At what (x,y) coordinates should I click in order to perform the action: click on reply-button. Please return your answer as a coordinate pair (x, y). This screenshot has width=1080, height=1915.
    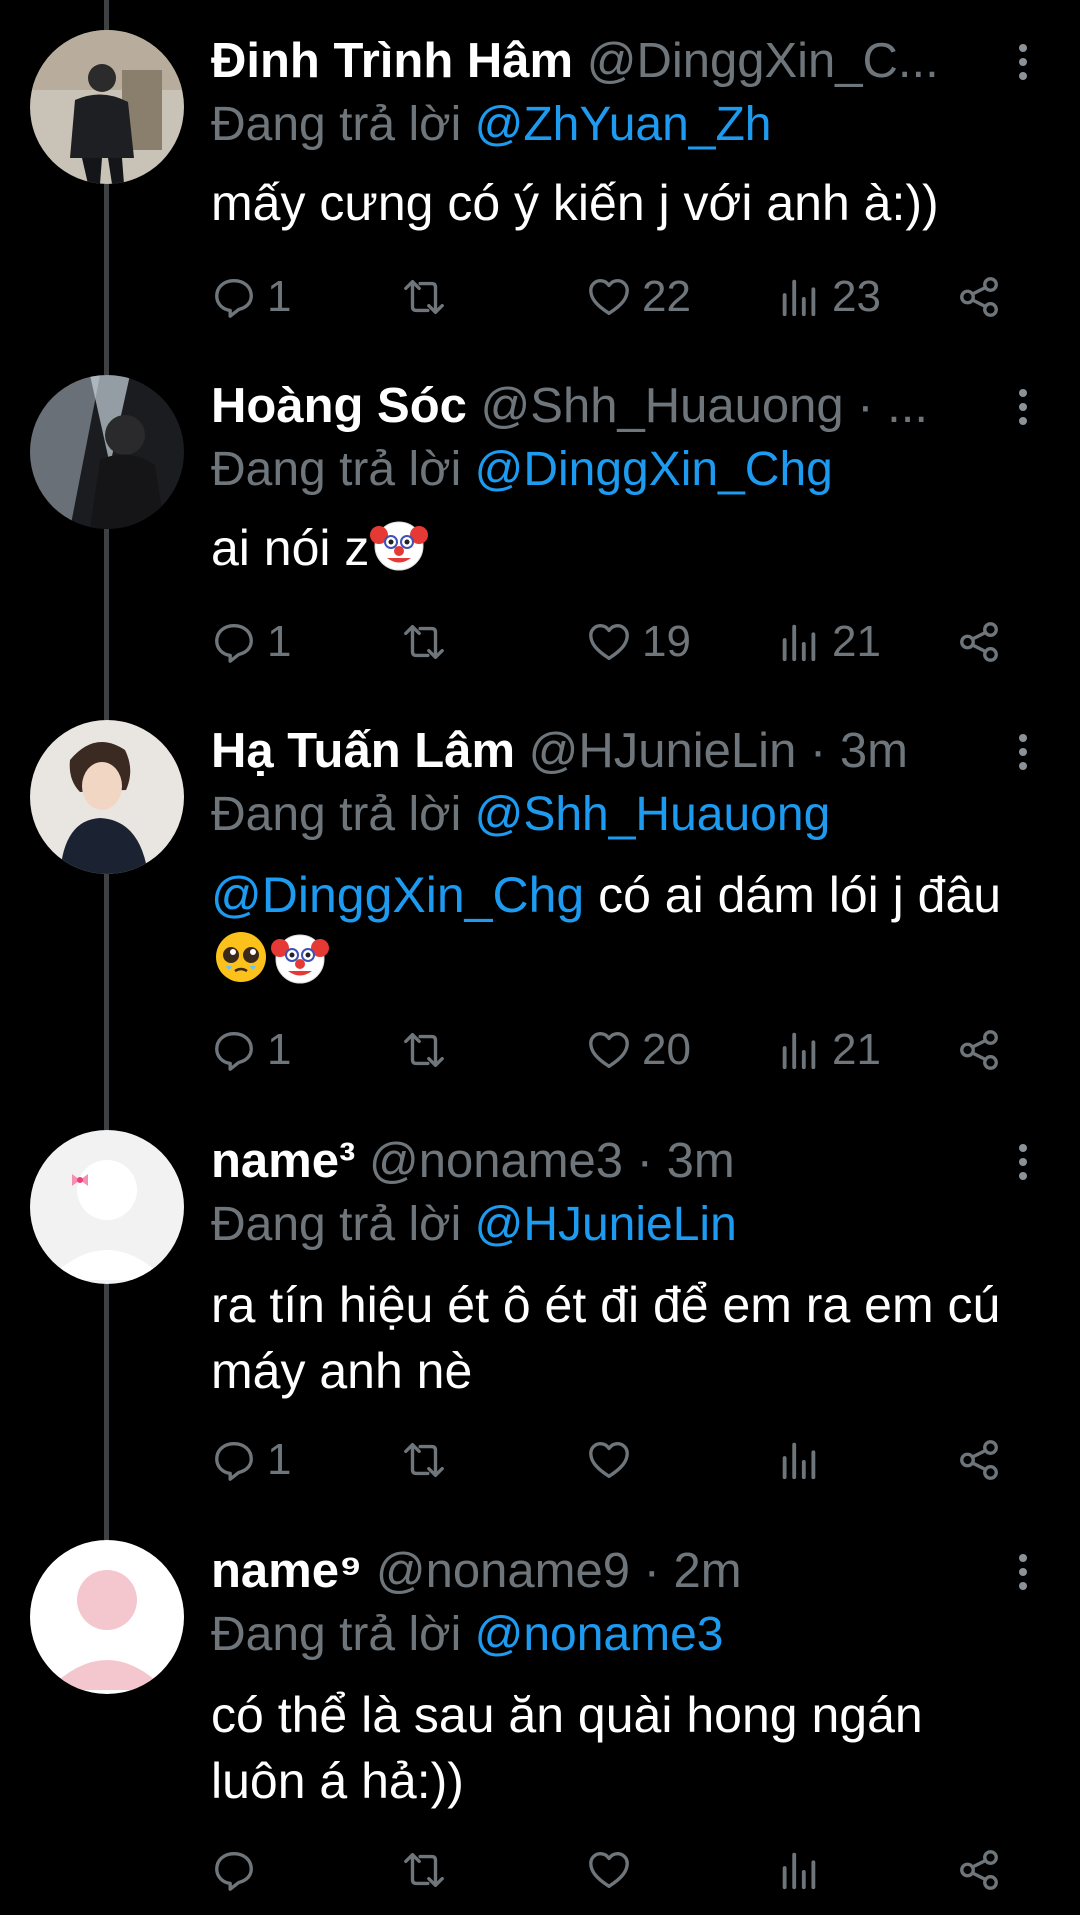
    Looking at the image, I should click on (239, 1870).